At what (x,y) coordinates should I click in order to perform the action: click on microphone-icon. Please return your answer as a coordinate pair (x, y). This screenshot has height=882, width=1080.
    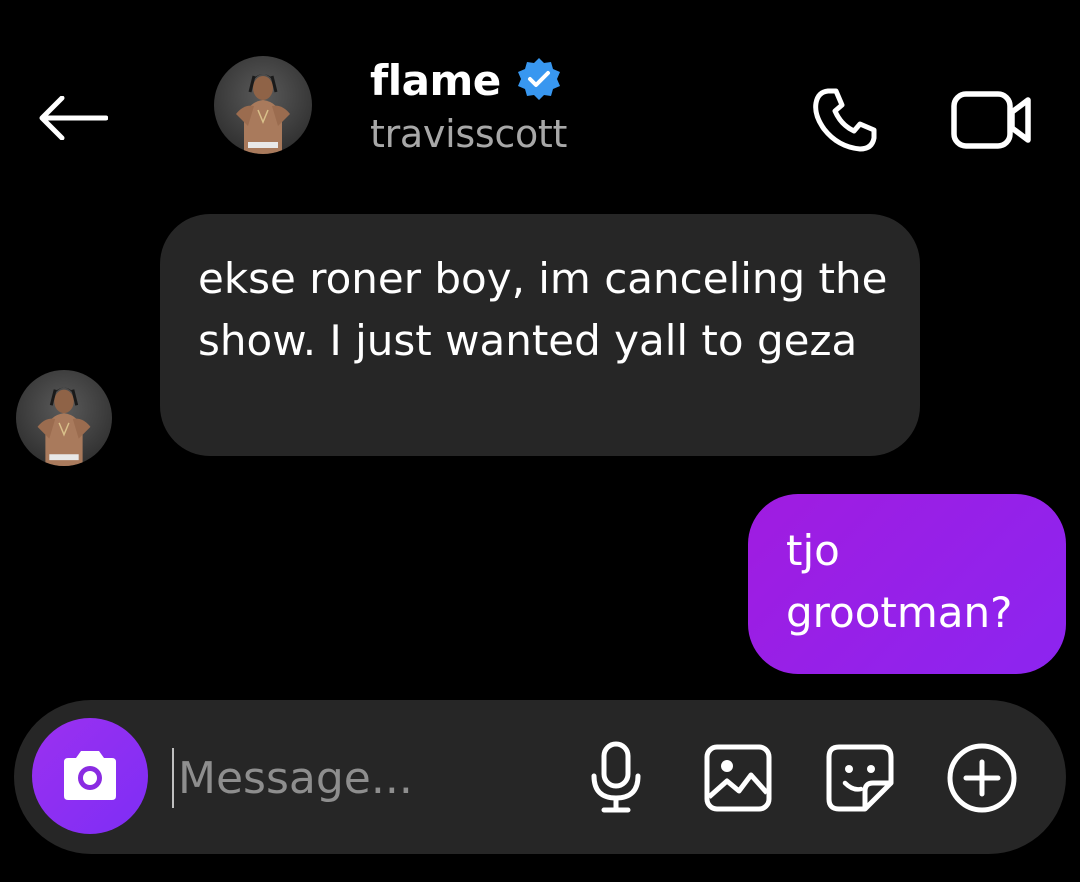
    Looking at the image, I should click on (616, 777).